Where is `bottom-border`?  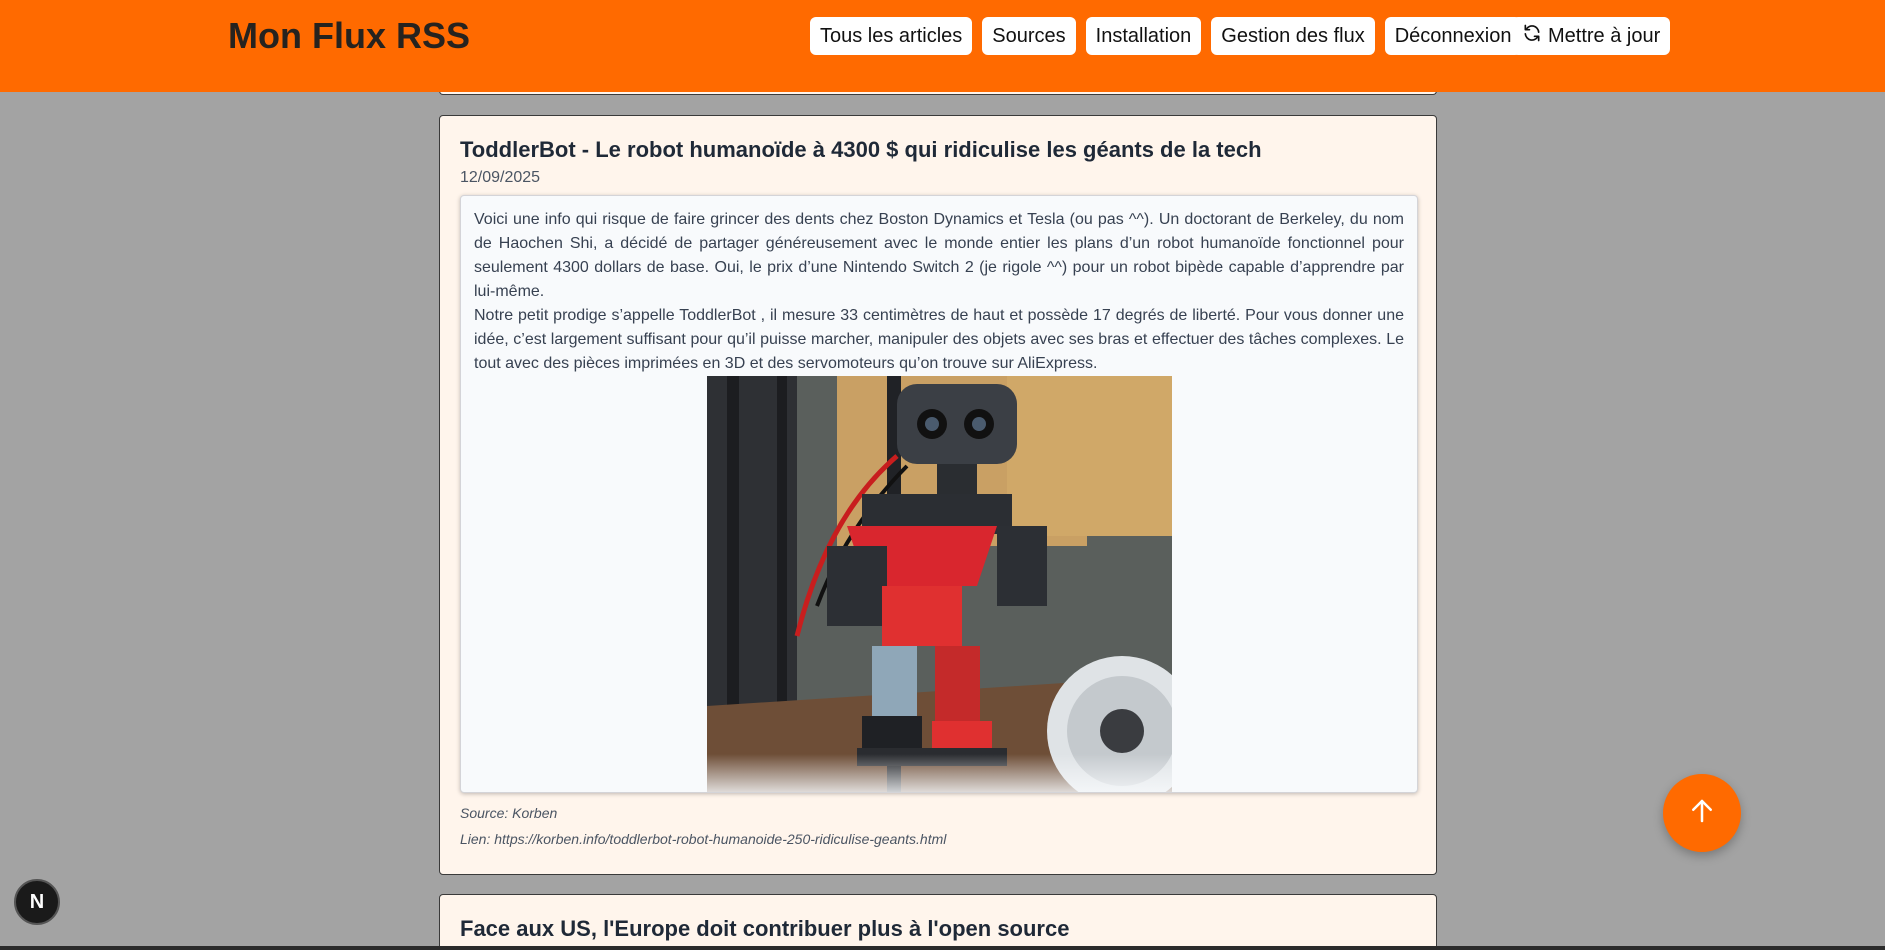 bottom-border is located at coordinates (942, 948).